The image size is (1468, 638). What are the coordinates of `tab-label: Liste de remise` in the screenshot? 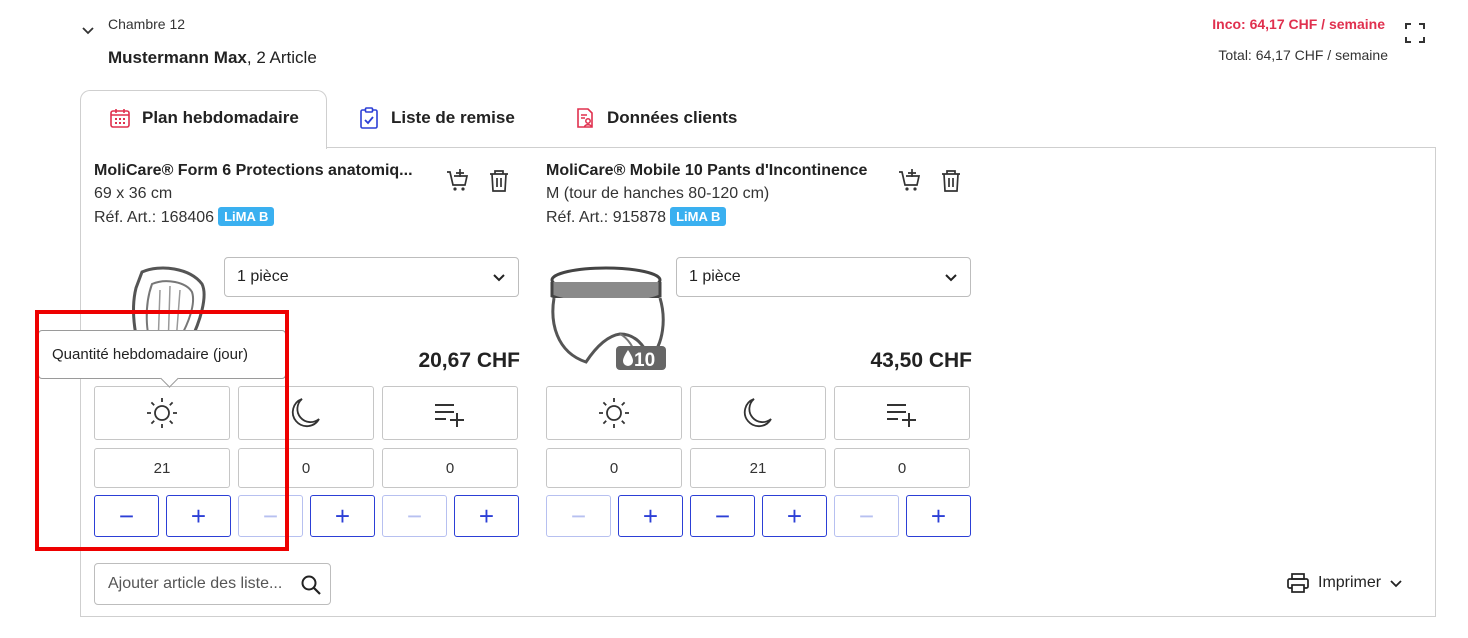 It's located at (453, 117).